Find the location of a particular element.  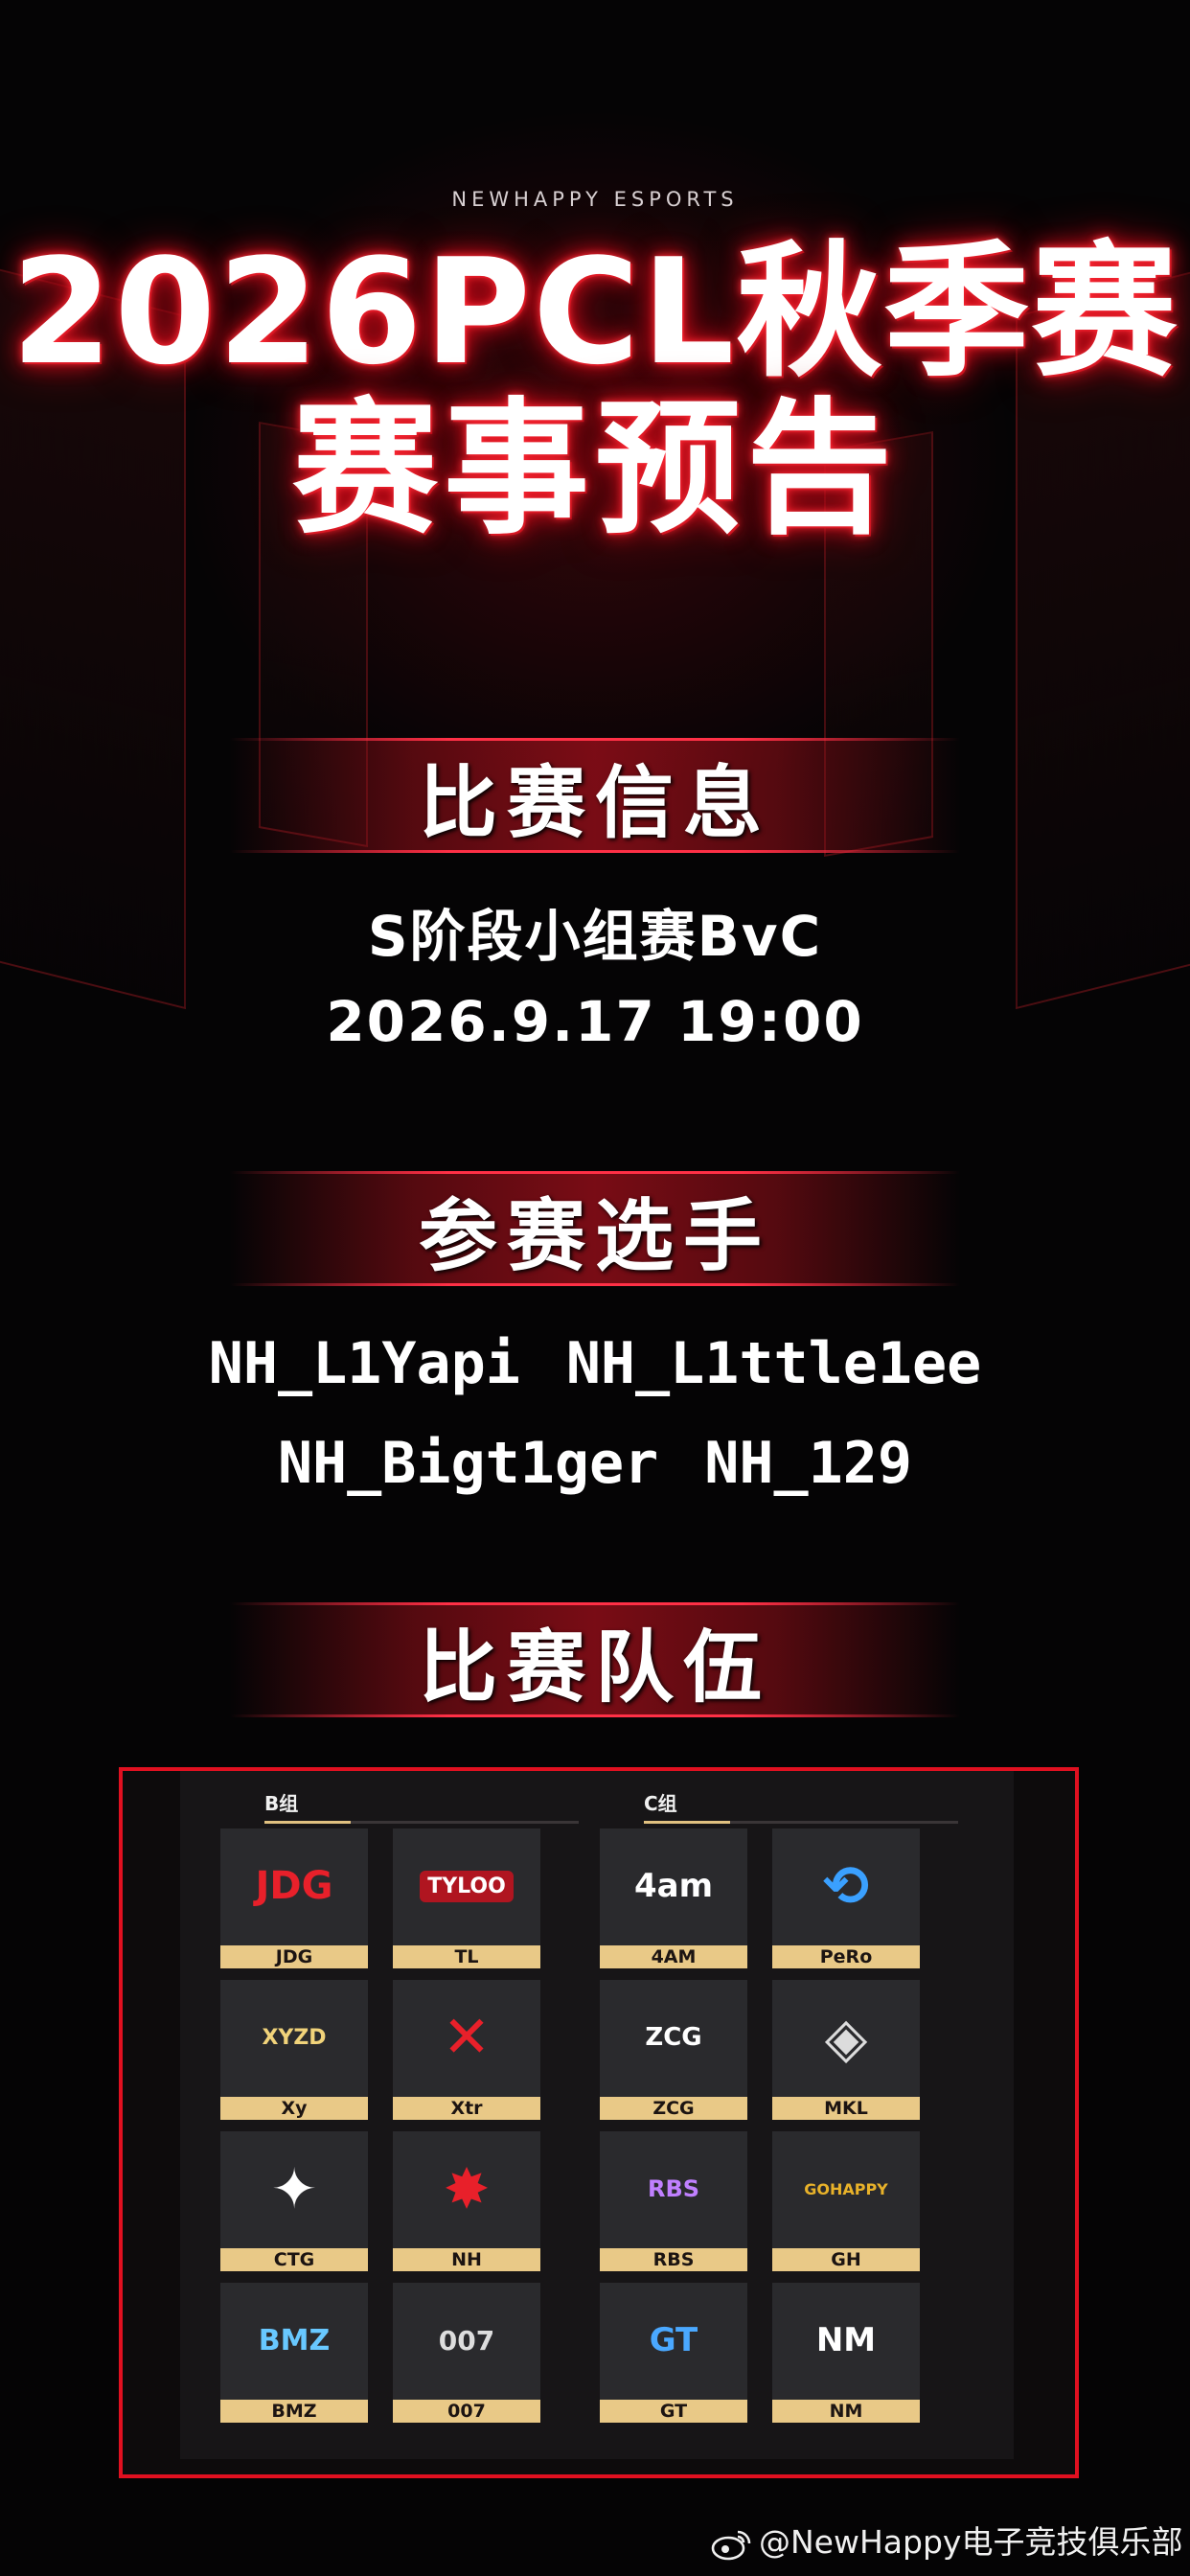

team-card: ✸ NH is located at coordinates (467, 2201).